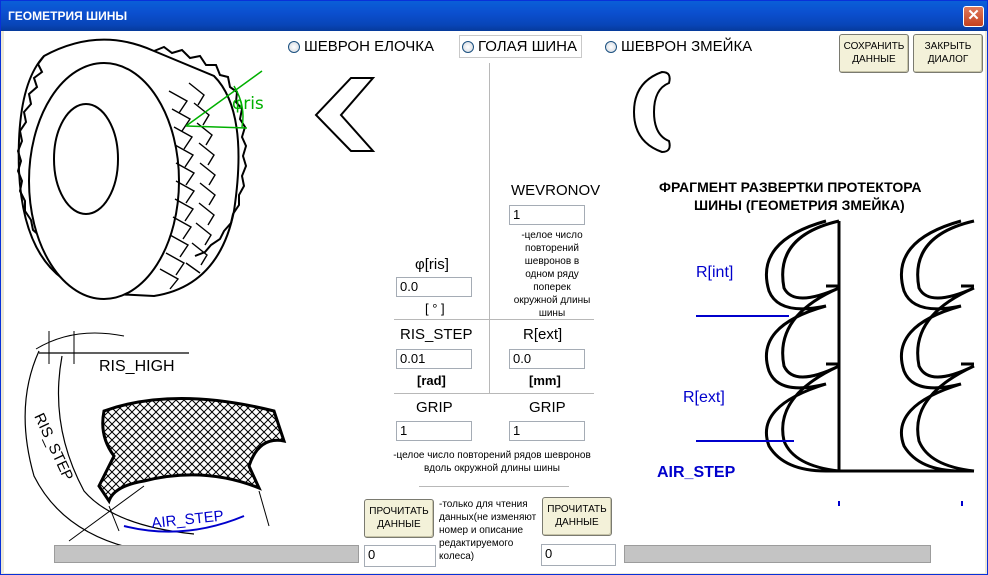  I want to click on read-data-right-button: ПРОЧИТАТЬ ДАННЫЕ, so click(577, 516).